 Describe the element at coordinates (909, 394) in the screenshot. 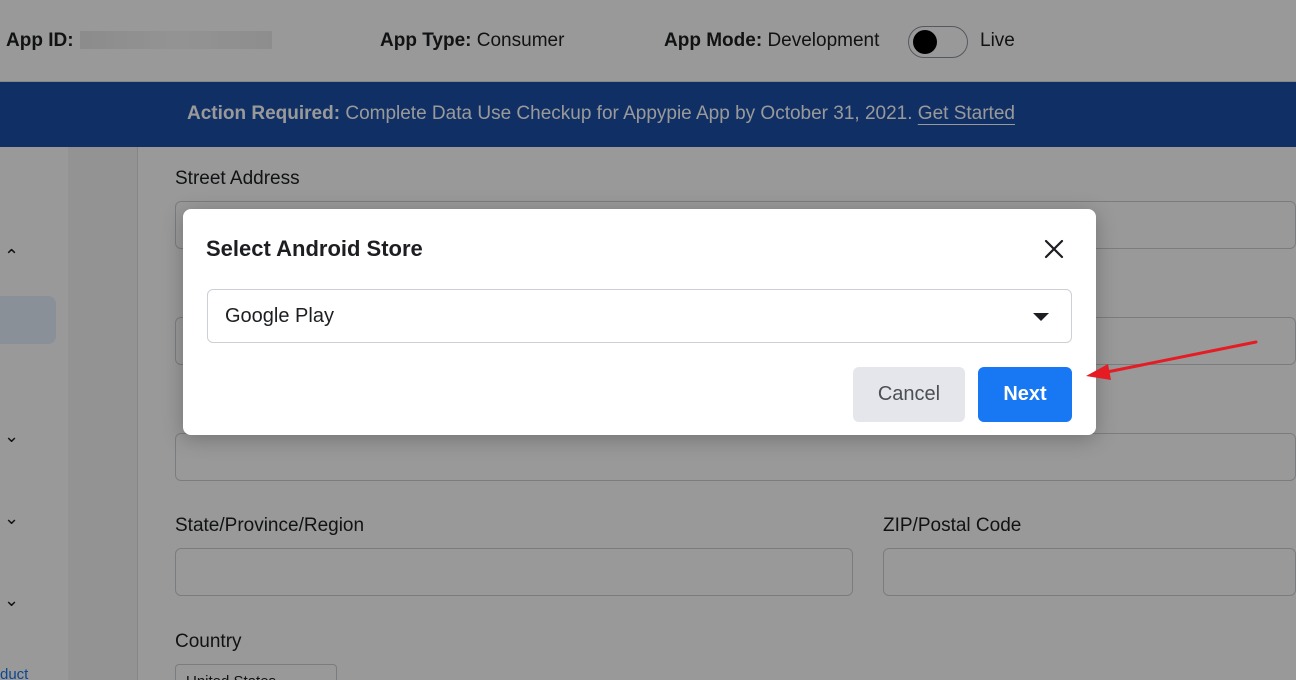

I see `cancel-button: Cancel` at that location.